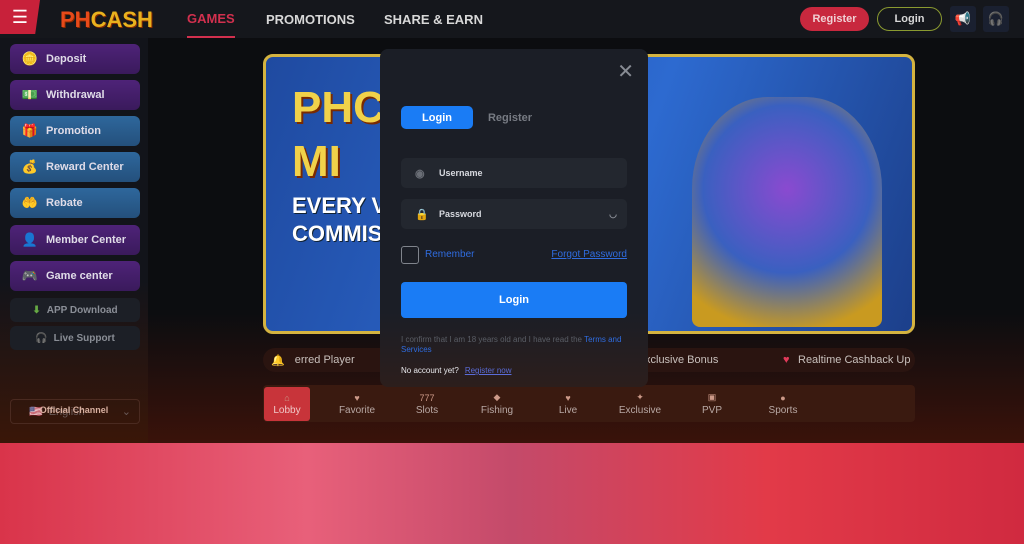 The height and width of the screenshot is (544, 1024). What do you see at coordinates (640, 397) in the screenshot?
I see `rocket-icon: ✦` at bounding box center [640, 397].